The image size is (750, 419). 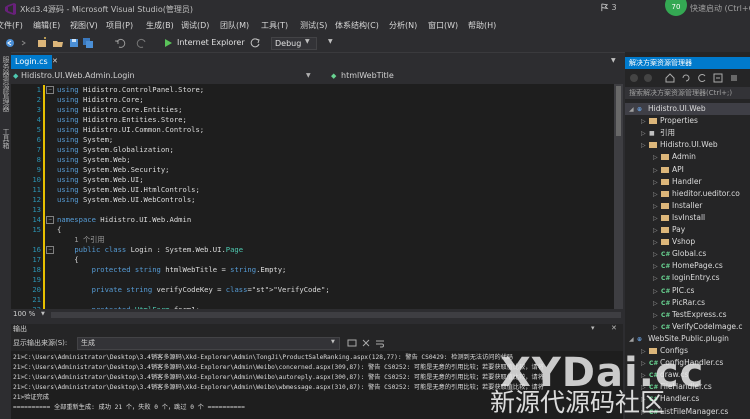 I want to click on word-wrap-icon, so click(x=380, y=343).